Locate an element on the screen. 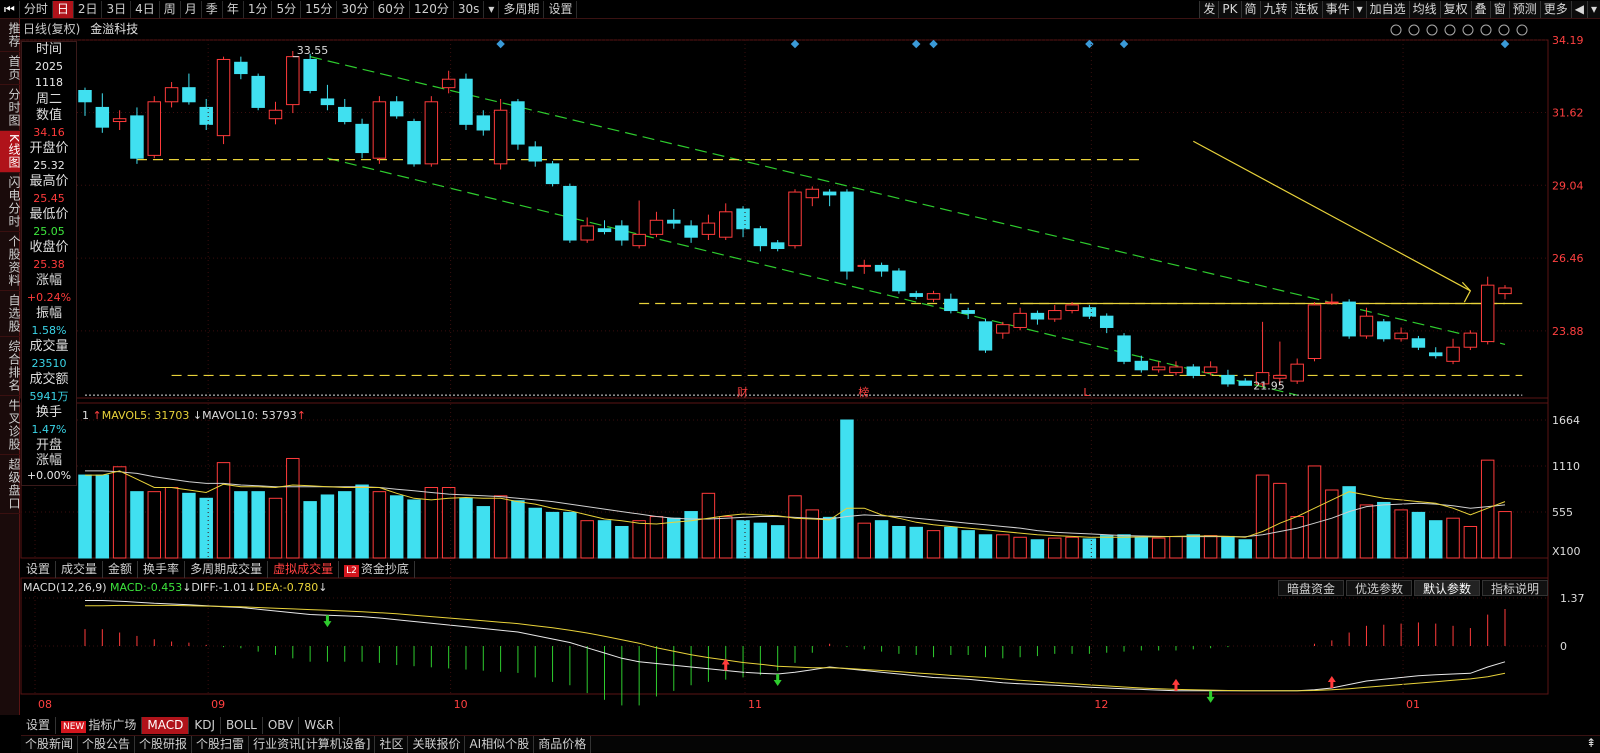 Image resolution: width=1600 pixels, height=753 pixels. diff-value: -1.01 is located at coordinates (233, 587).